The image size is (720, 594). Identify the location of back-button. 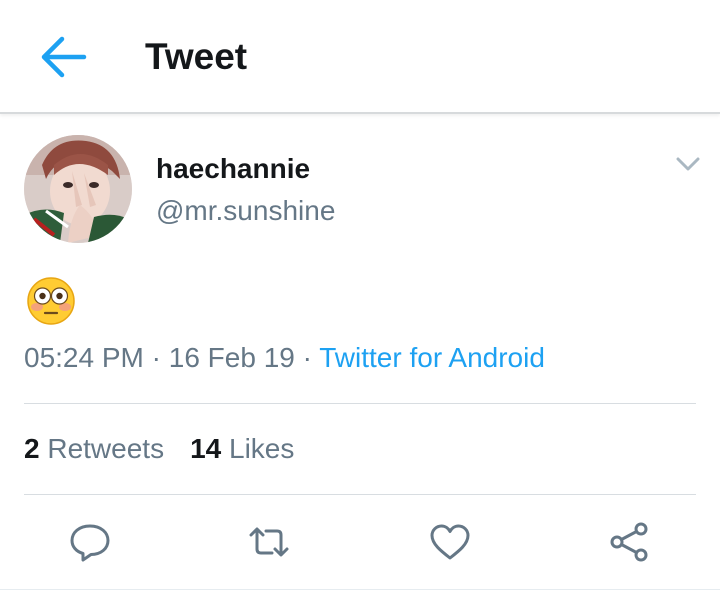
(63, 57).